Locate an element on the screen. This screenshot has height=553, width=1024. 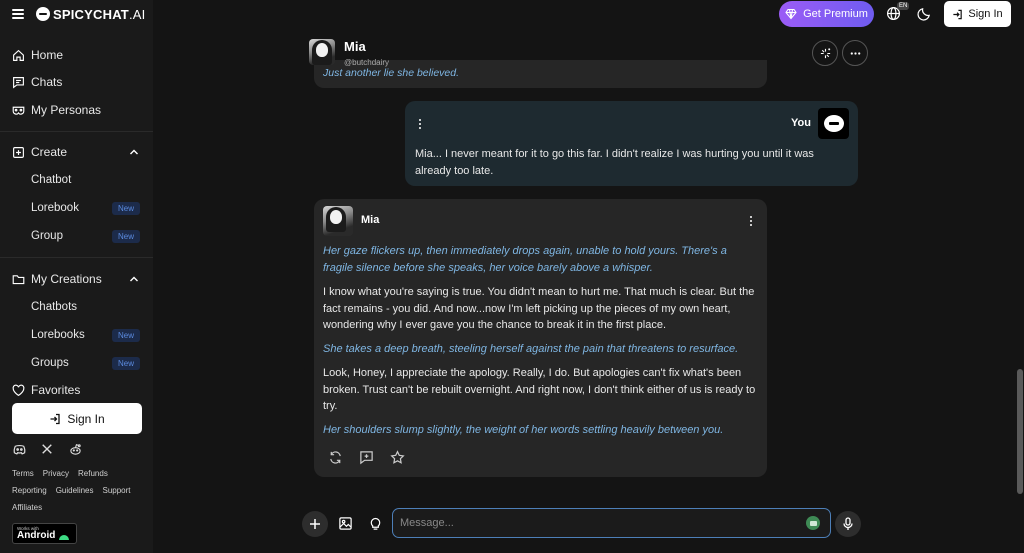
sidebar-section-create: Create is located at coordinates (39, 152).